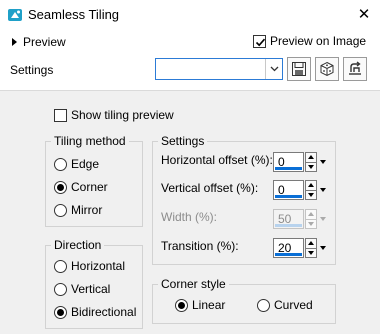  Describe the element at coordinates (288, 219) in the screenshot. I see `width-input: 50` at that location.